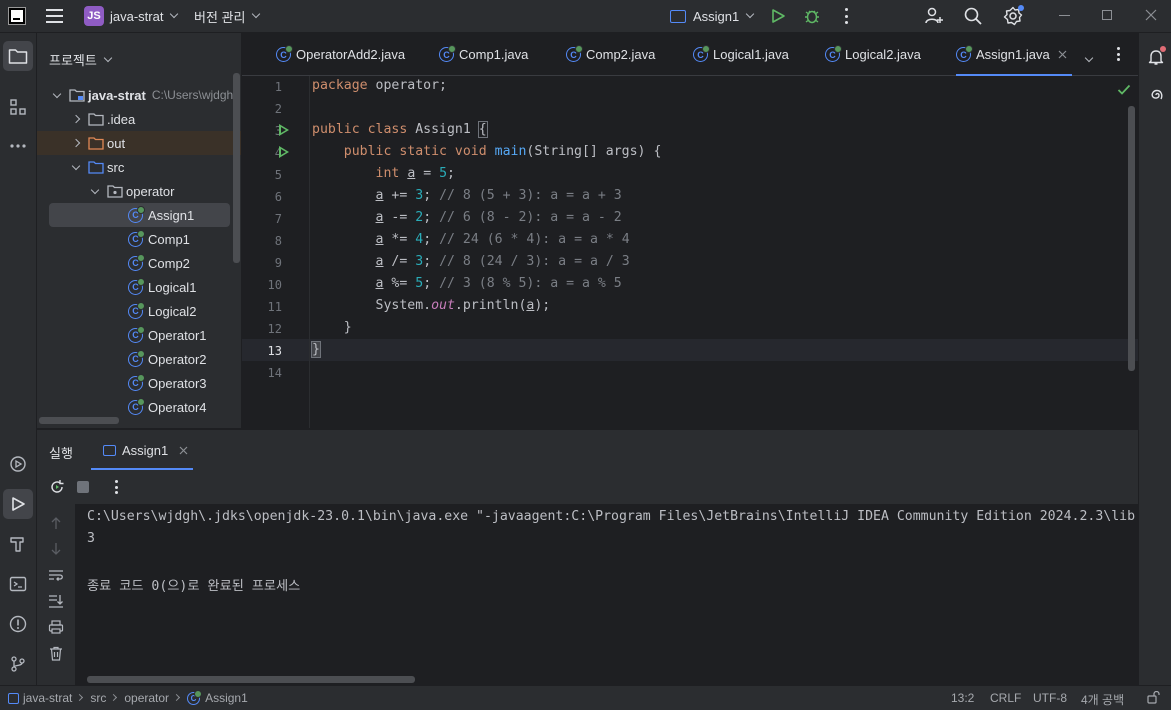 The width and height of the screenshot is (1171, 710). What do you see at coordinates (56, 549) in the screenshot?
I see `scroll-down-icon` at bounding box center [56, 549].